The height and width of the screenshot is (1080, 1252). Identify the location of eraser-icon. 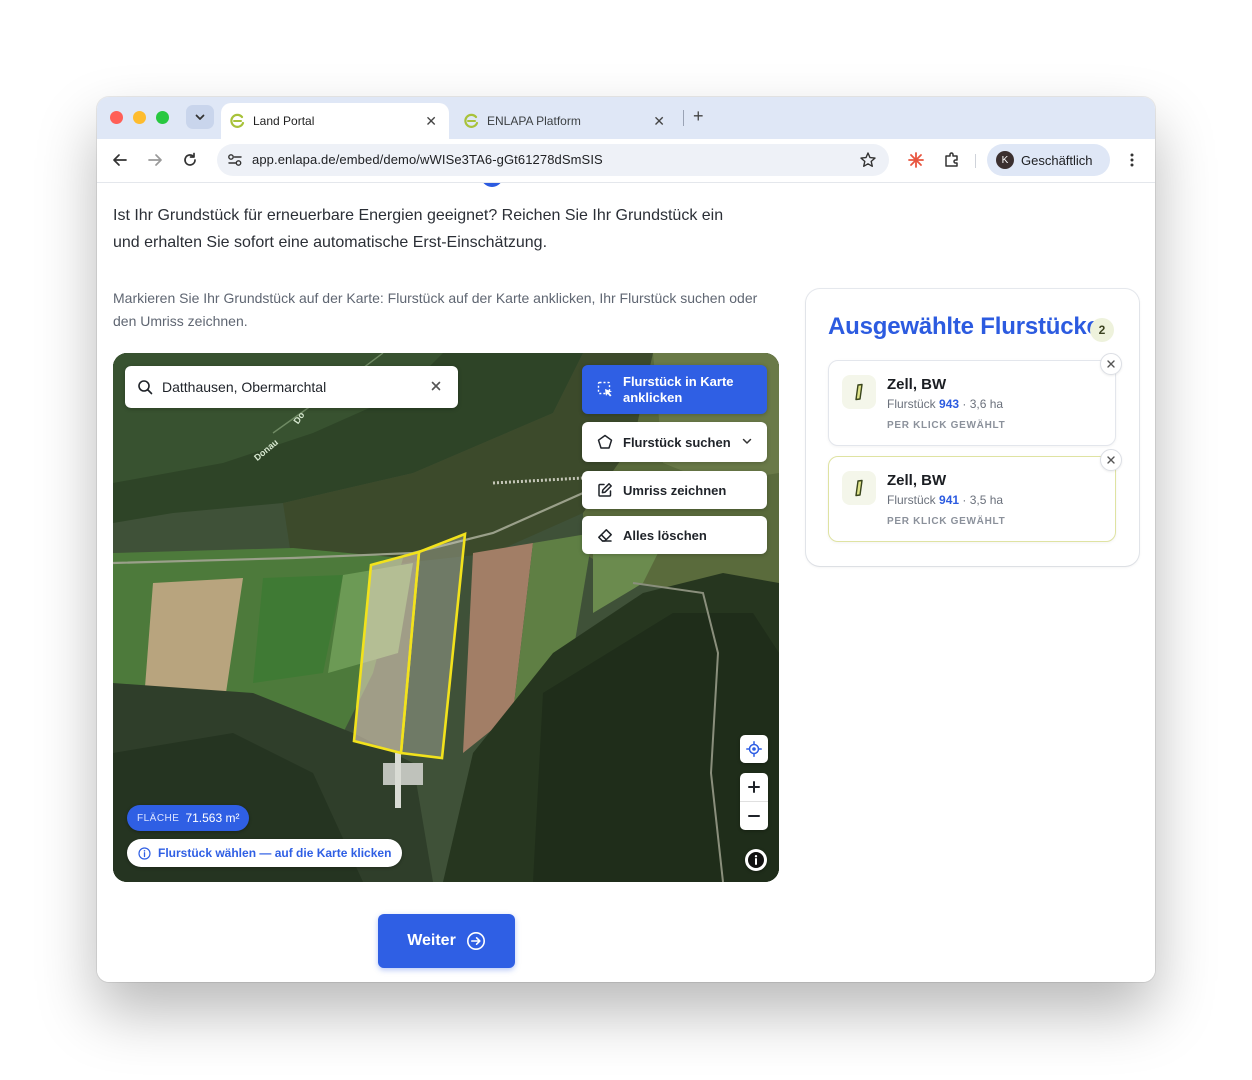
(605, 535).